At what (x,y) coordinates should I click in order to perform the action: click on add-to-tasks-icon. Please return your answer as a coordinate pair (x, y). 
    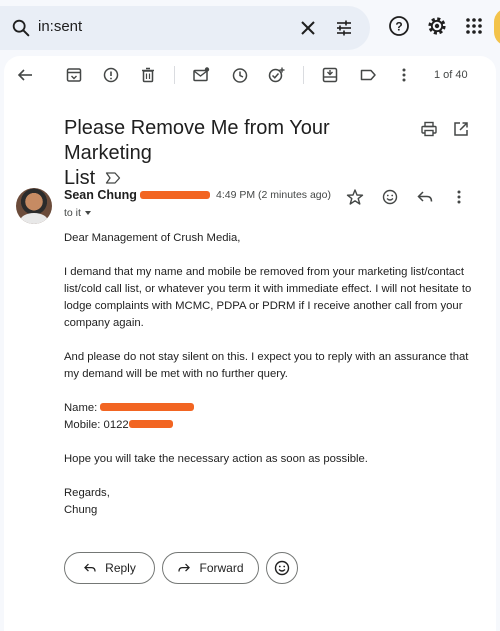
    Looking at the image, I should click on (276, 75).